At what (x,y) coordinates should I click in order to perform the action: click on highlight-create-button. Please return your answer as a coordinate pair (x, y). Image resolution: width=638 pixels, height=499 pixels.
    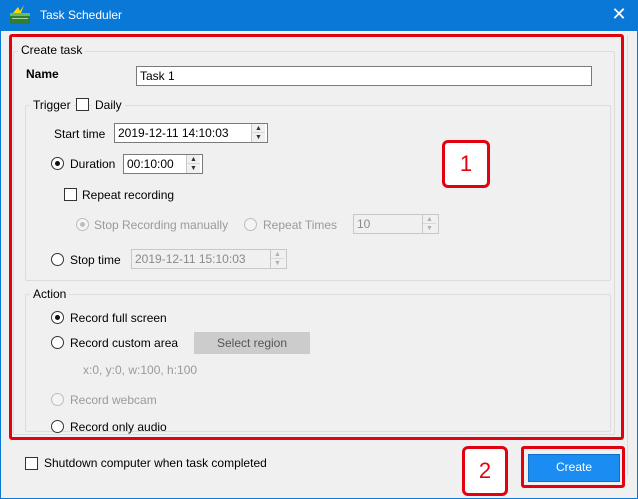
    Looking at the image, I should click on (573, 467).